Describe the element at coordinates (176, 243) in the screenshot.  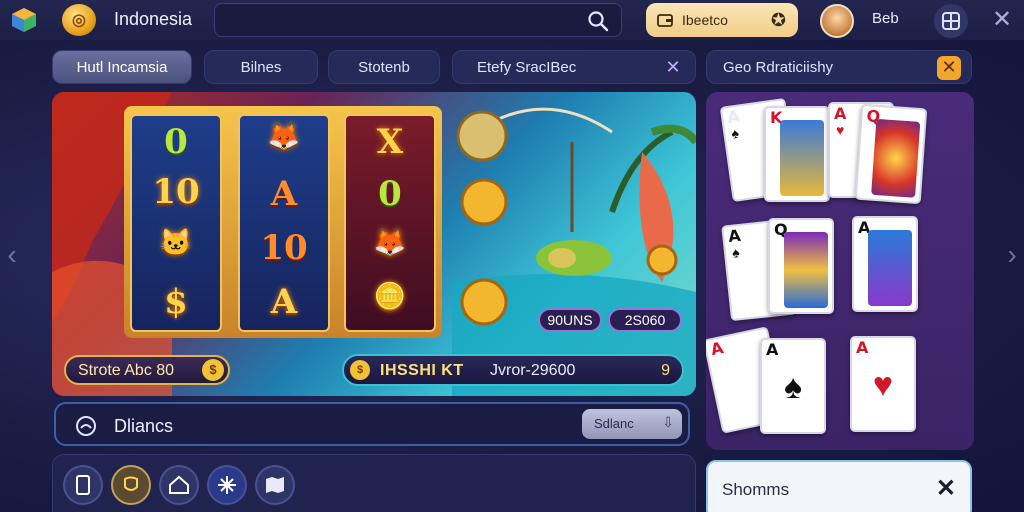
I see `cat-icon: 🐱` at that location.